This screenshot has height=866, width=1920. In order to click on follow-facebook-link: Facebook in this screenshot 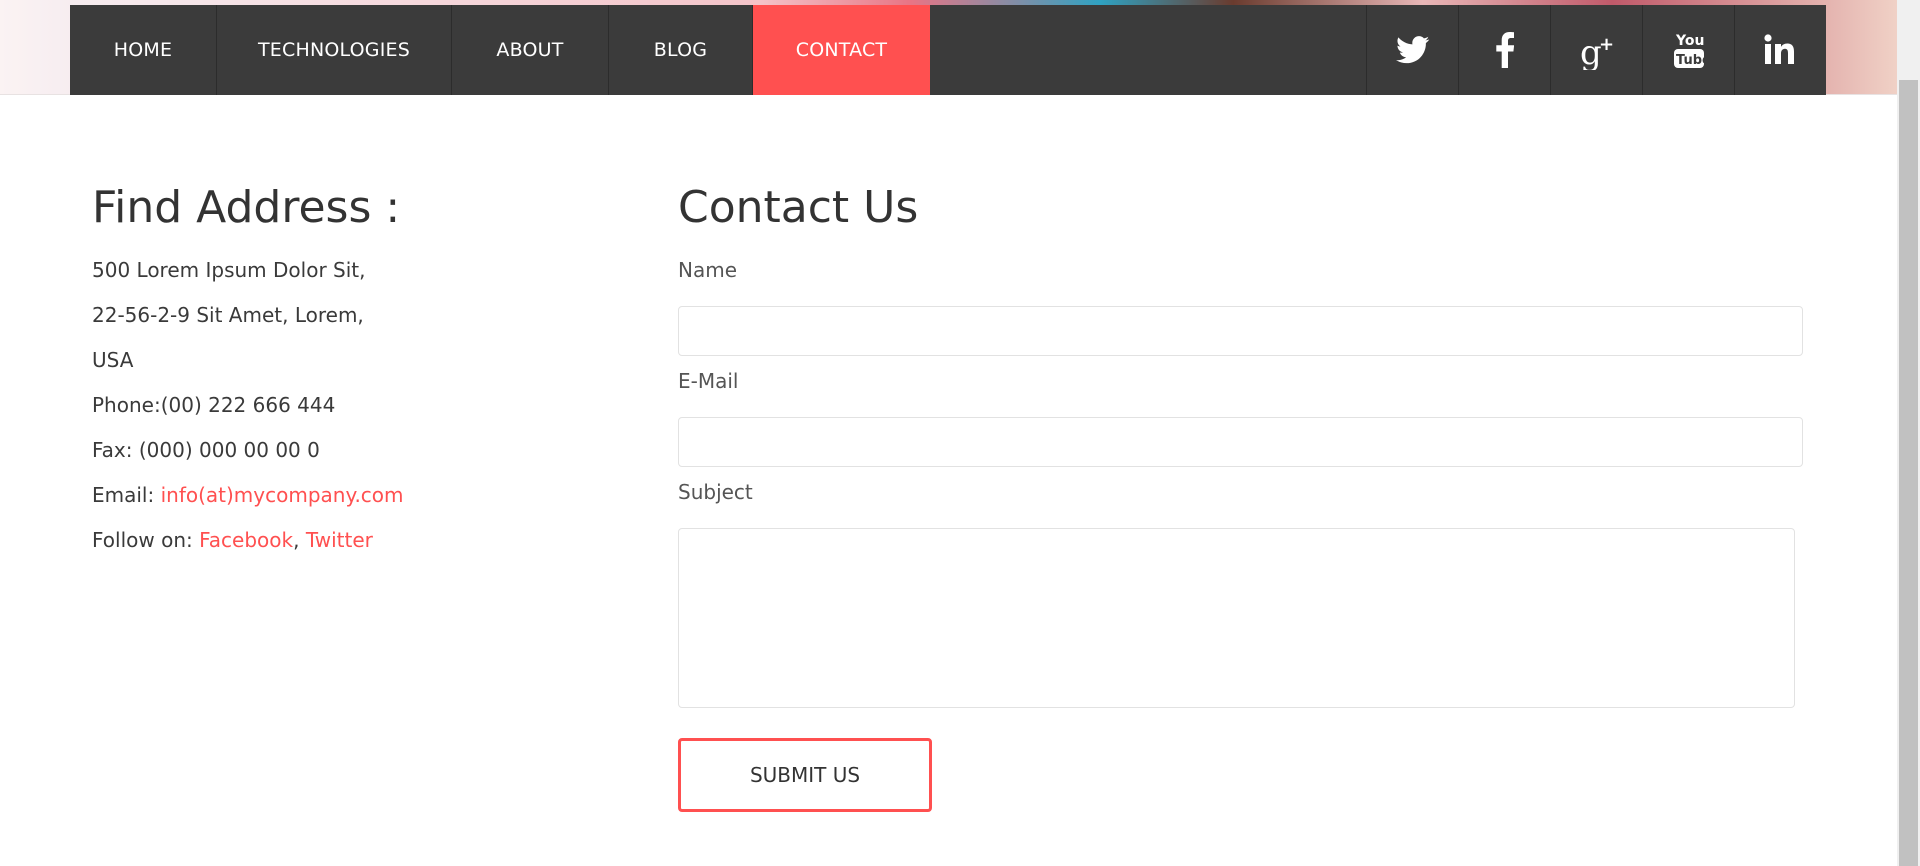, I will do `click(246, 540)`.